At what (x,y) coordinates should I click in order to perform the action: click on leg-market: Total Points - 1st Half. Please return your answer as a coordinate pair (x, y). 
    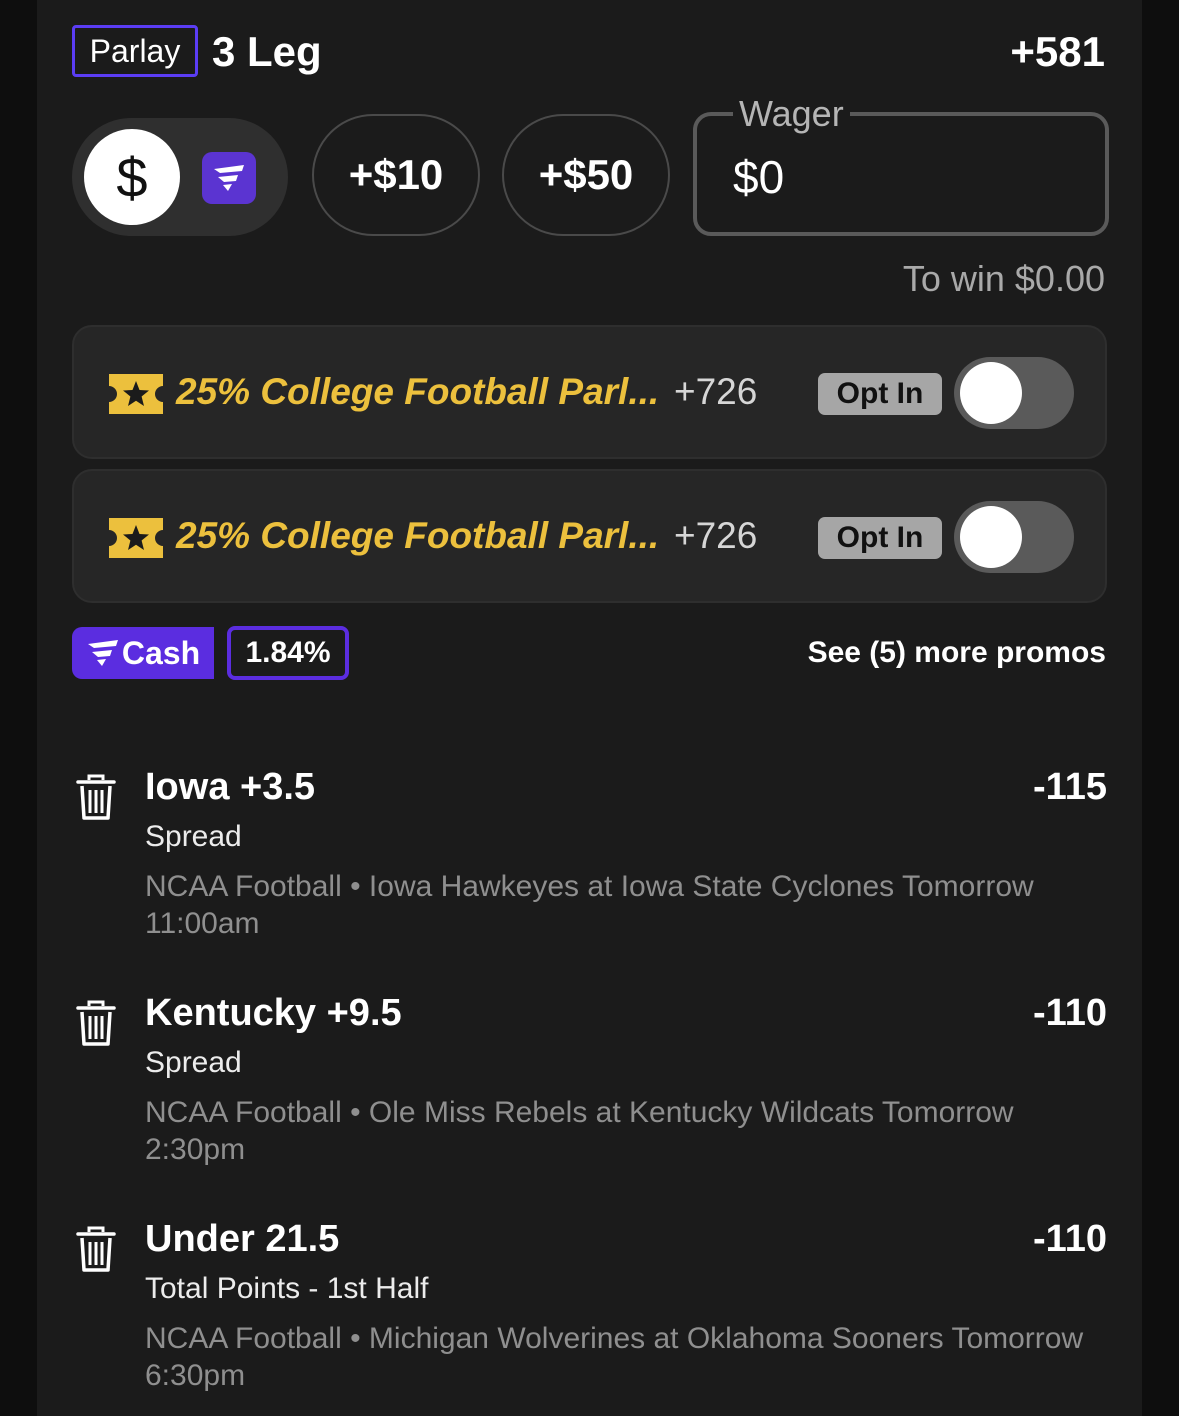
    Looking at the image, I should click on (287, 1288).